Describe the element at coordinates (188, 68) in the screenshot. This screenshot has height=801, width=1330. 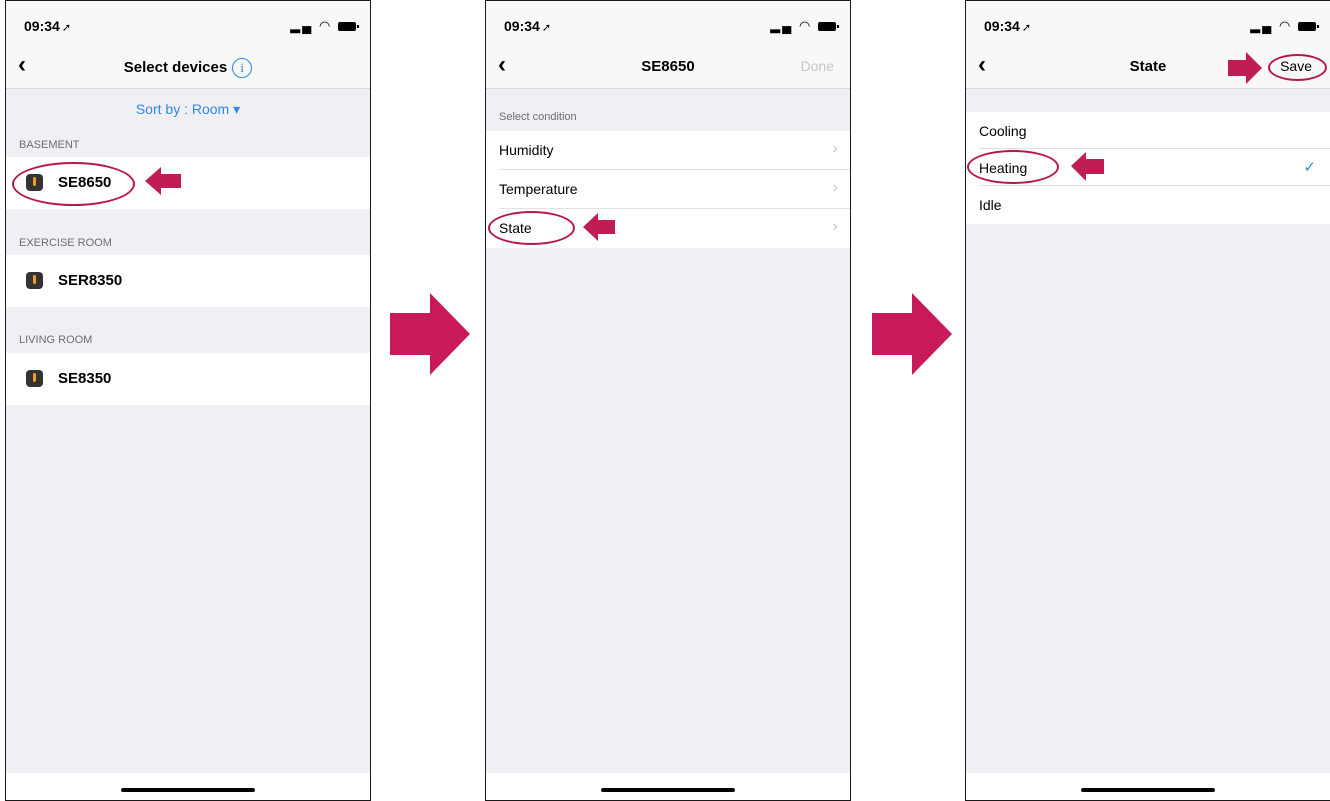
I see `page-title: Select devices i` at that location.